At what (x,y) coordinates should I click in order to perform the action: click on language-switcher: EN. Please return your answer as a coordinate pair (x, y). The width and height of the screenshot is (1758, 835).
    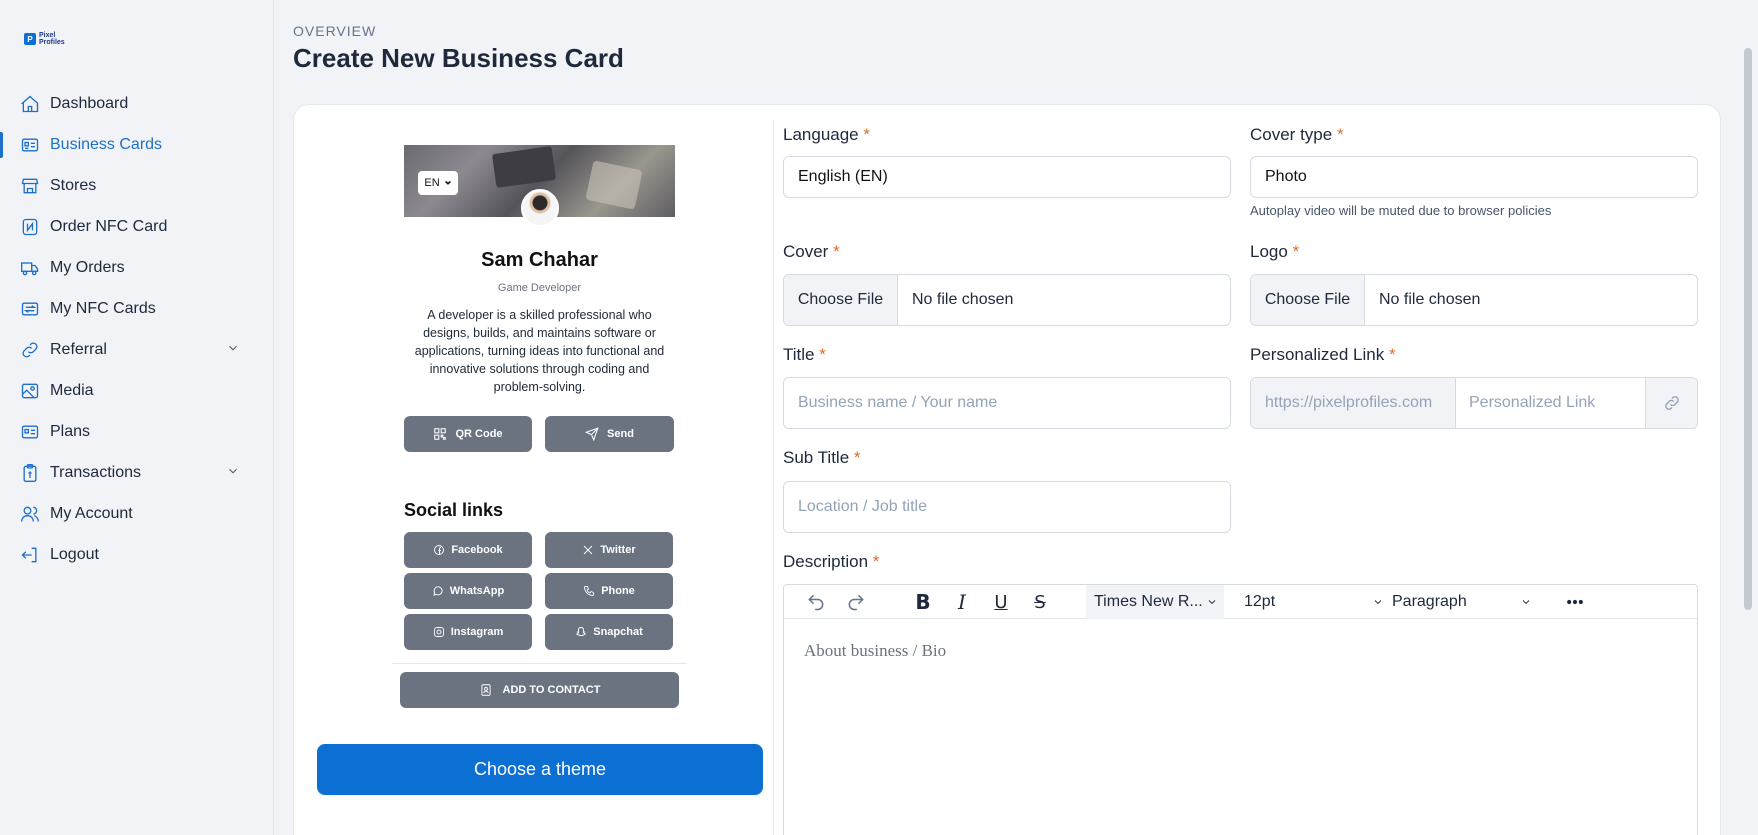
    Looking at the image, I should click on (438, 183).